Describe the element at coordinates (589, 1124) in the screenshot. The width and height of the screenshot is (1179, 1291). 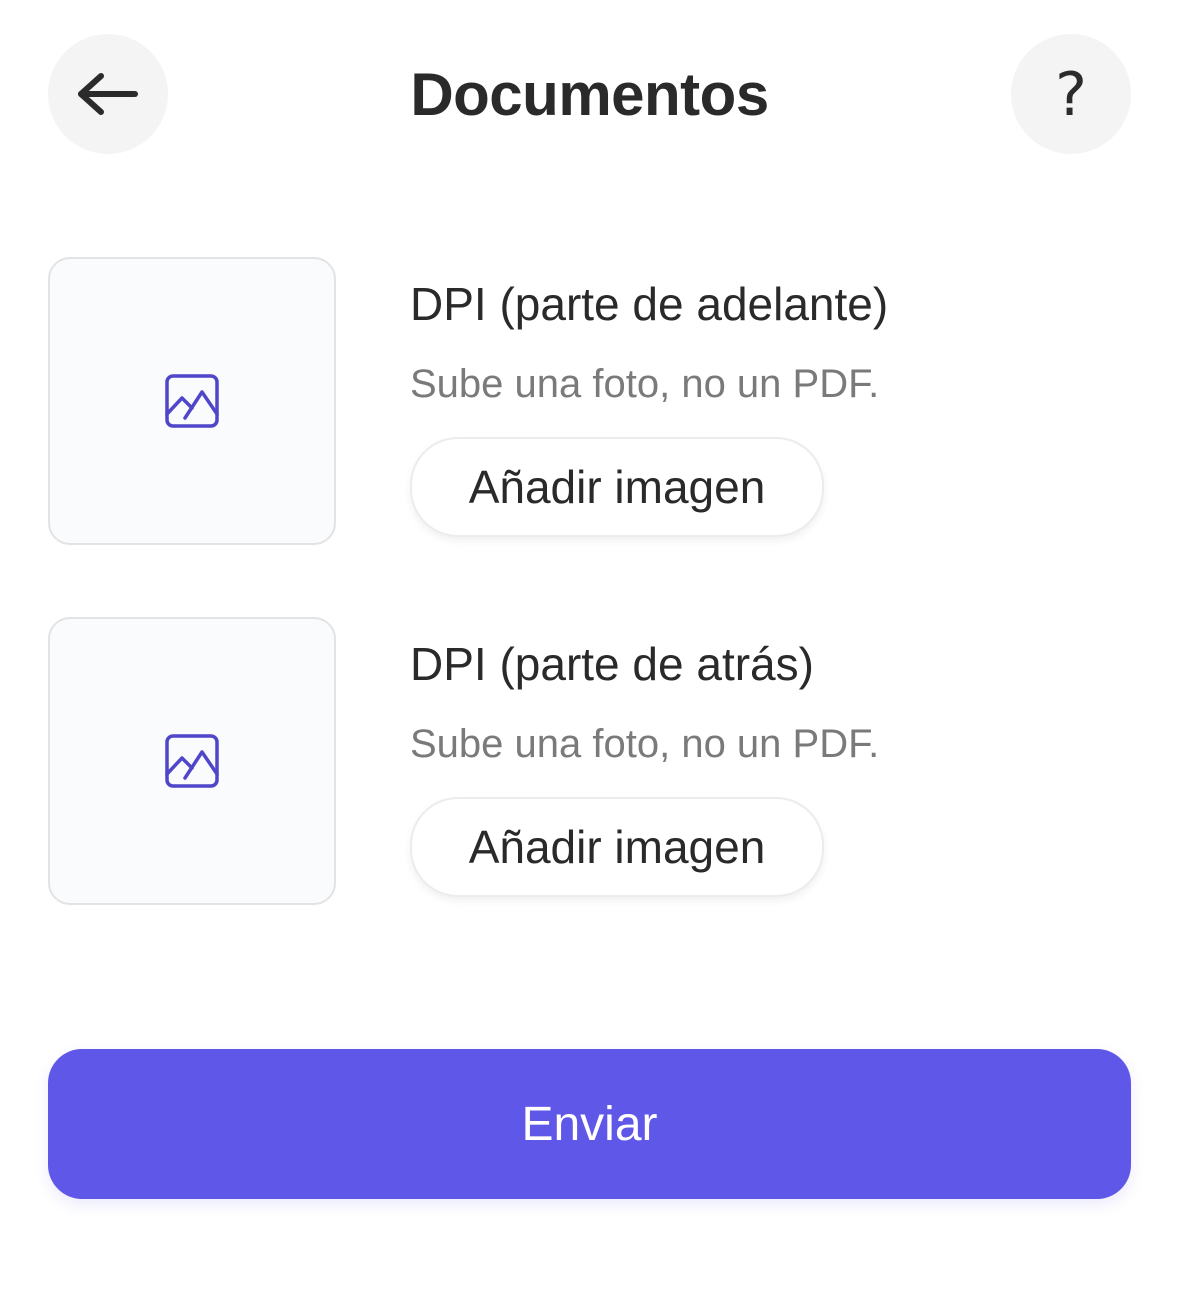
I see `submit-button: Enviar` at that location.